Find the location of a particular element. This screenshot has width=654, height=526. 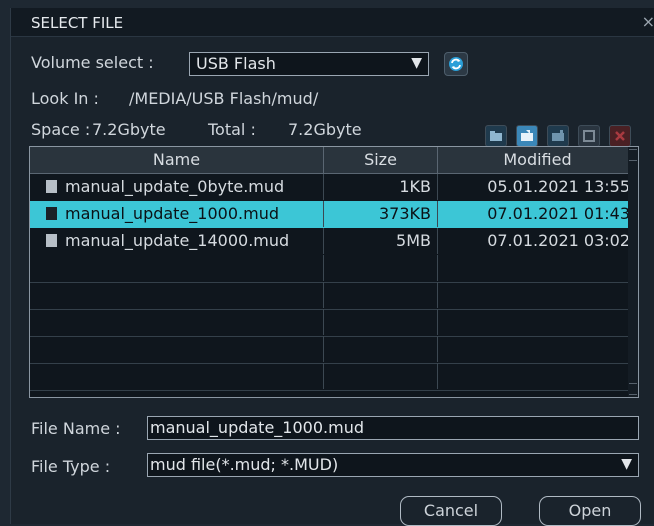

column-header-size: Size is located at coordinates (381, 160).